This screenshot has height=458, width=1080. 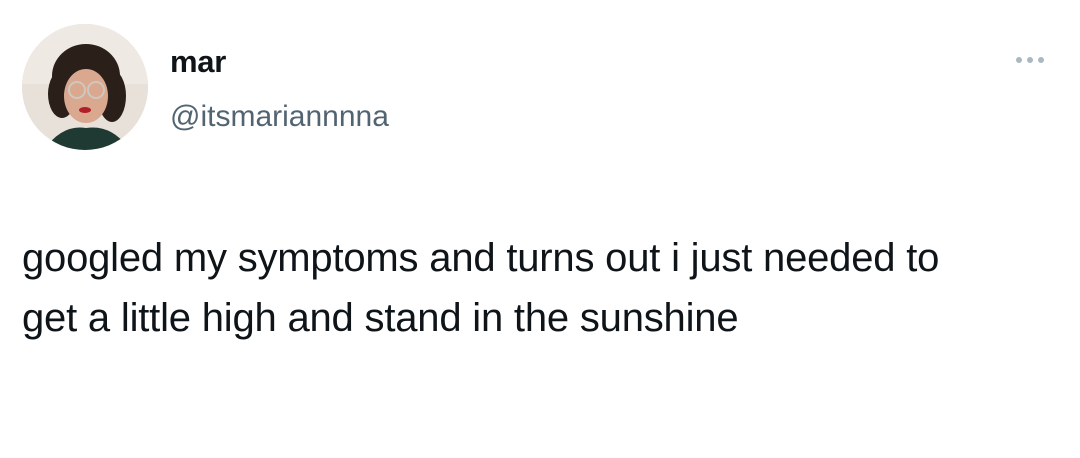 I want to click on avatar, so click(x=85, y=87).